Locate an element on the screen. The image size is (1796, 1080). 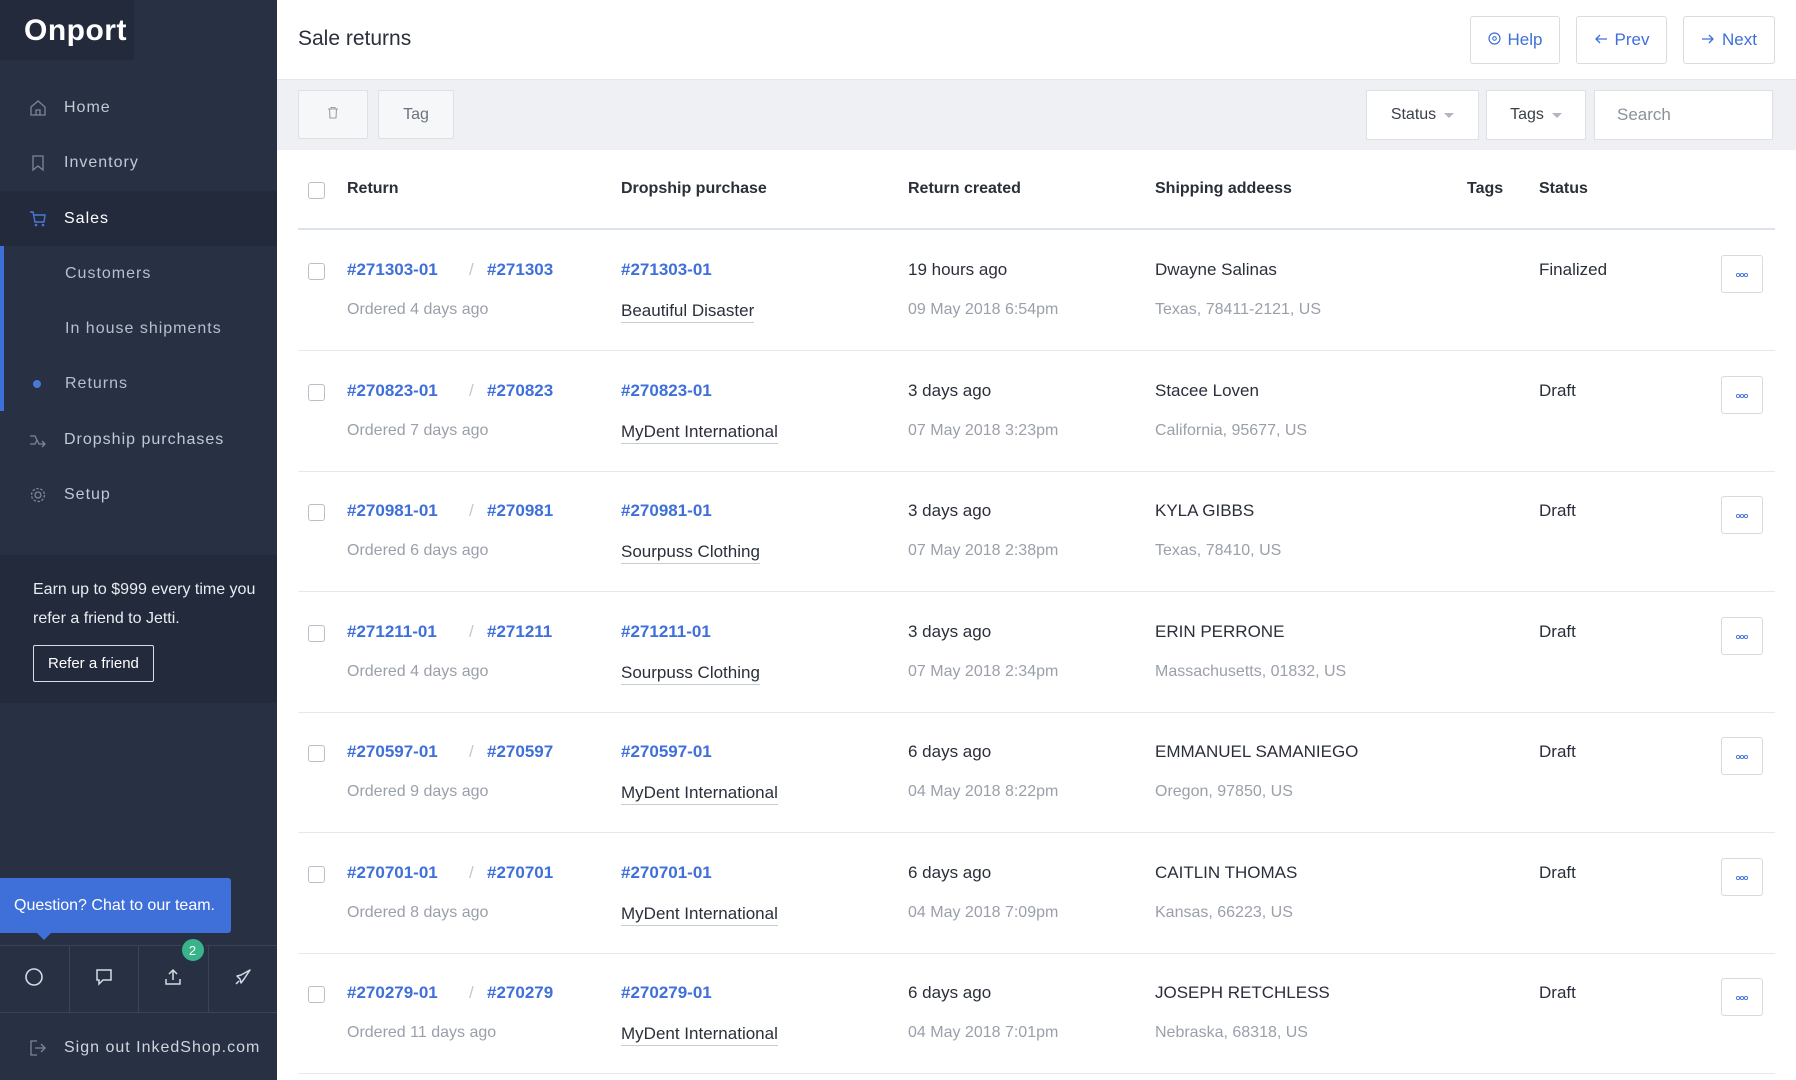
column-header-created: Return created is located at coordinates (964, 189).